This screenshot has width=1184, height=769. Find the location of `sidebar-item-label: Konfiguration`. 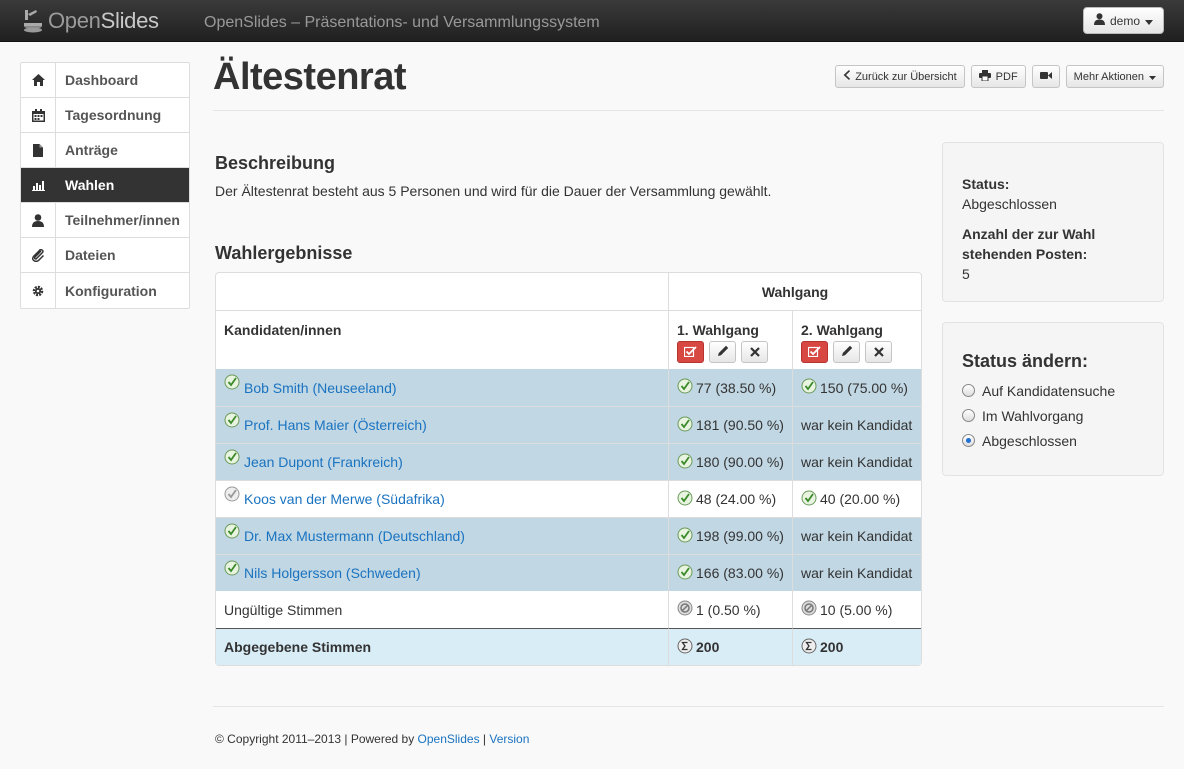

sidebar-item-label: Konfiguration is located at coordinates (111, 290).